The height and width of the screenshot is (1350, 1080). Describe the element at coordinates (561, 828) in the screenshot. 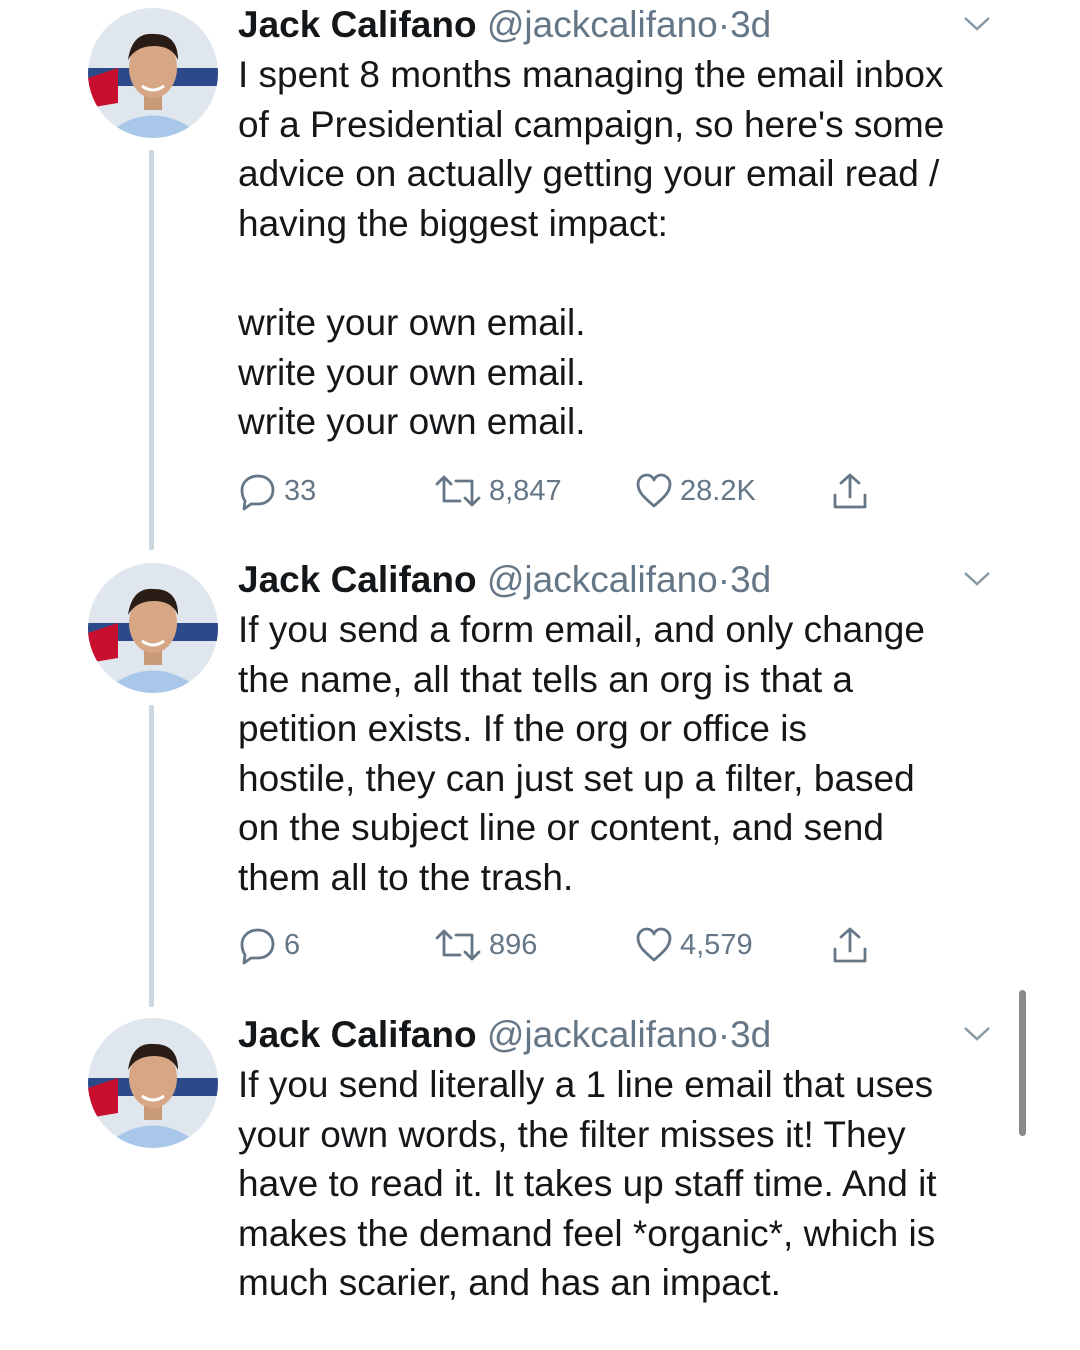

I see `tweet-text-line: on the subject line or content, and send` at that location.